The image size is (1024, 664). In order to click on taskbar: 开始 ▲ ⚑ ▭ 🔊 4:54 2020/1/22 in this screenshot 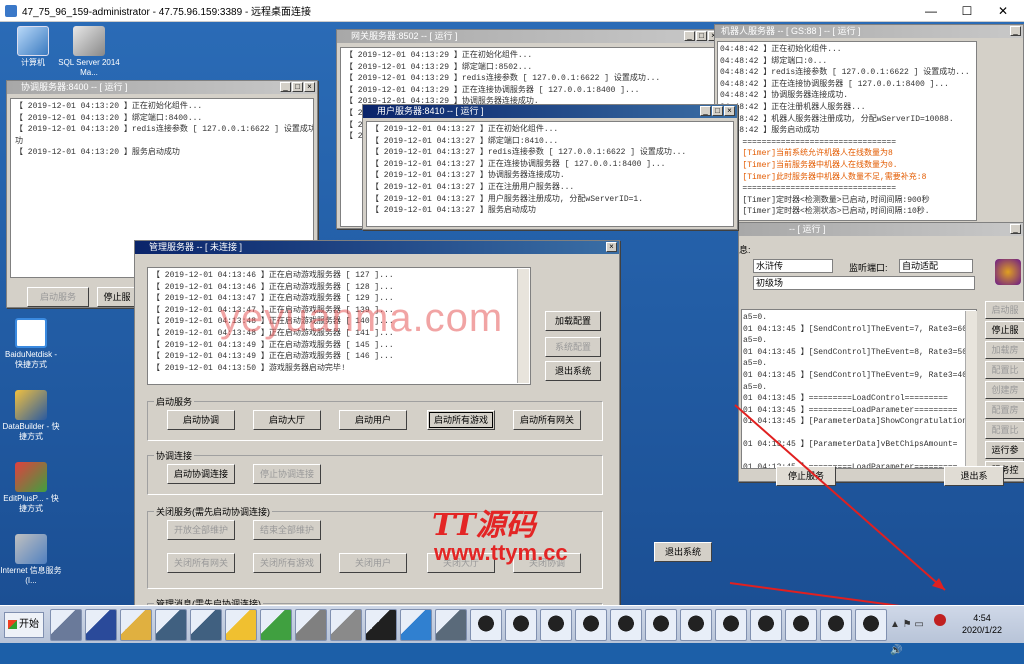, I will do `click(512, 630)`.